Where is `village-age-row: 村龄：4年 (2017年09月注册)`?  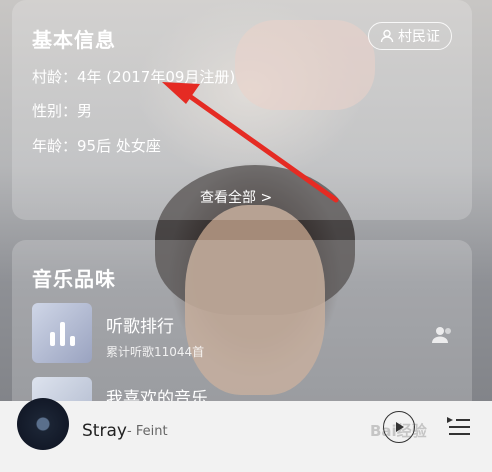 village-age-row: 村龄：4年 (2017年09月注册) is located at coordinates (134, 77).